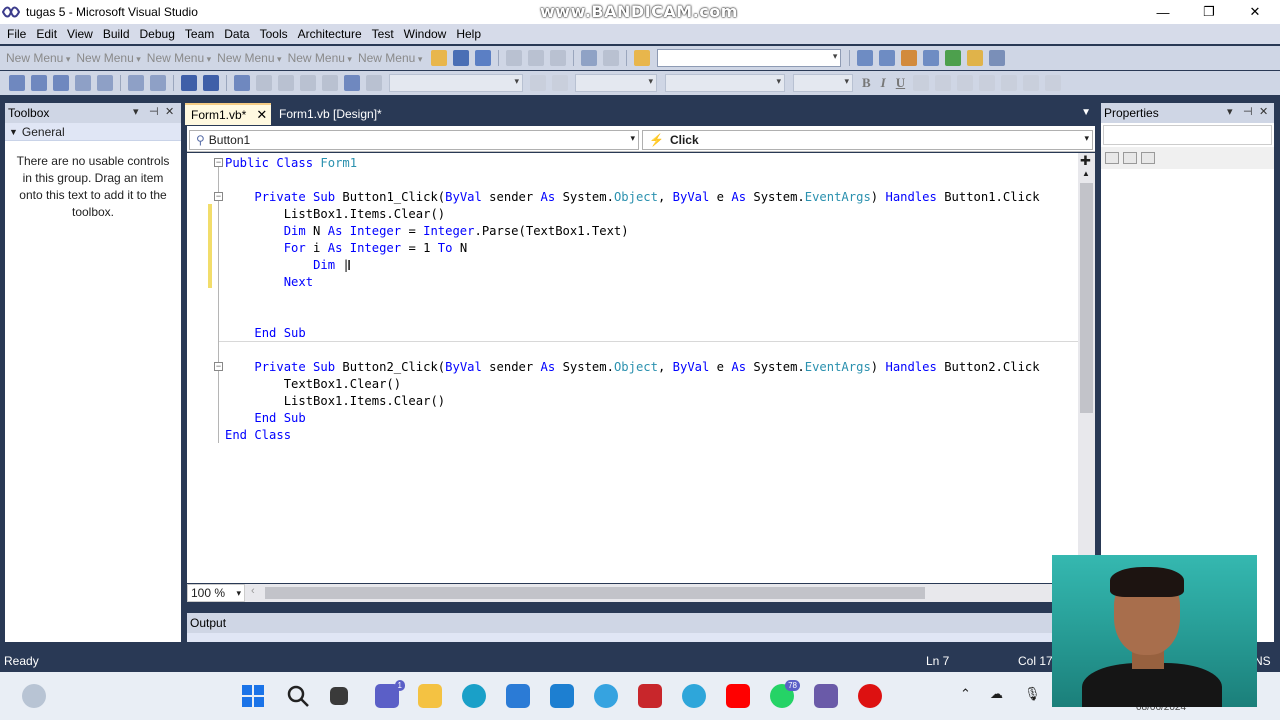 This screenshot has height=720, width=1280. I want to click on file-explorer-icon, so click(430, 696).